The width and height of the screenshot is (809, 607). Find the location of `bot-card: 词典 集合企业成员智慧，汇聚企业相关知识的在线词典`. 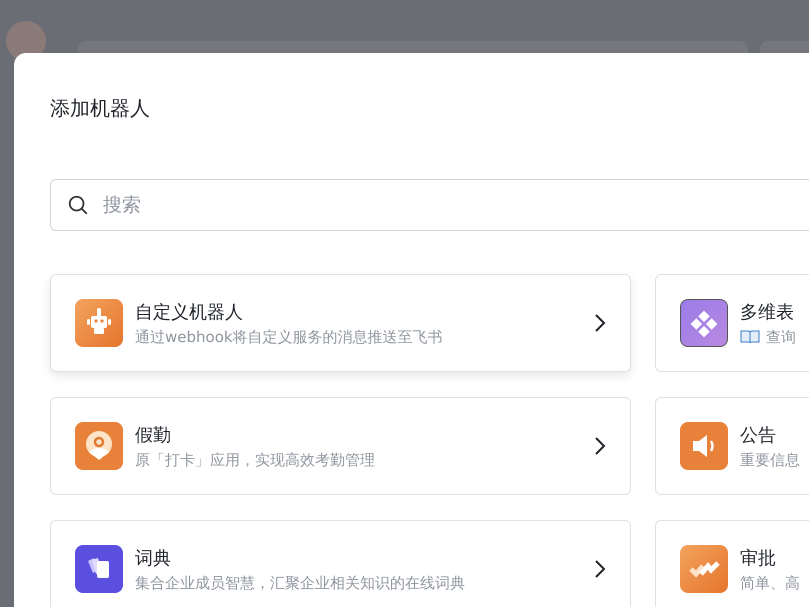

bot-card: 词典 集合企业成员智慧，汇聚企业相关知识的在线词典 is located at coordinates (340, 563).